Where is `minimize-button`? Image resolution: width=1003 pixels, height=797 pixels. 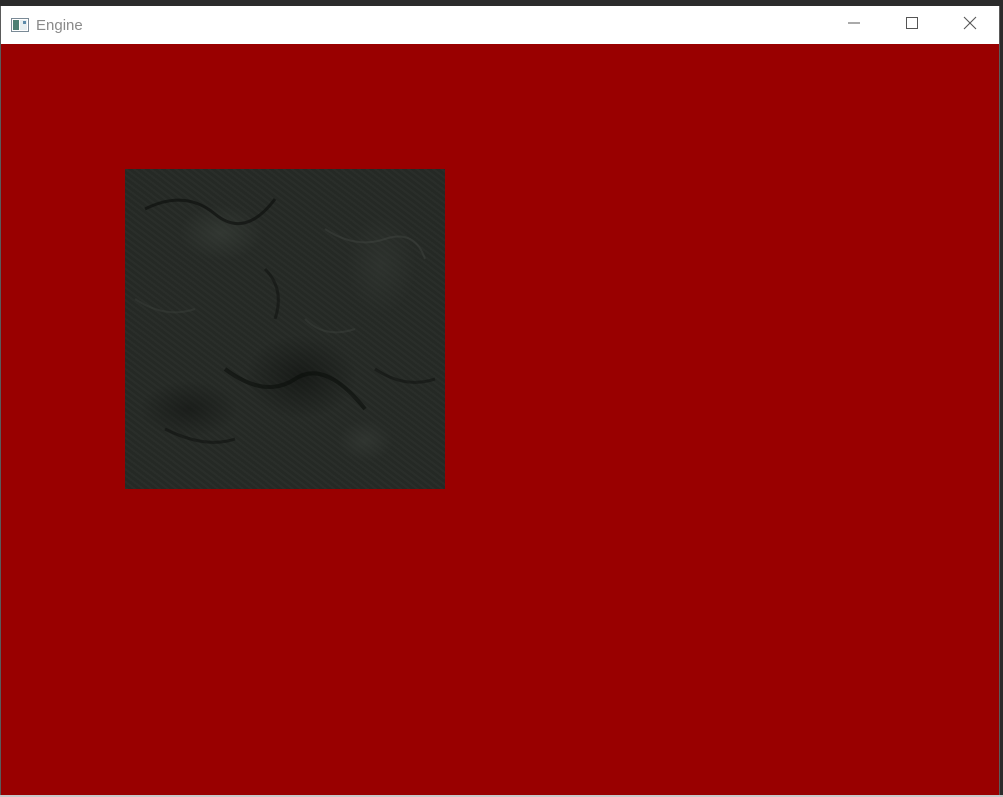 minimize-button is located at coordinates (854, 25).